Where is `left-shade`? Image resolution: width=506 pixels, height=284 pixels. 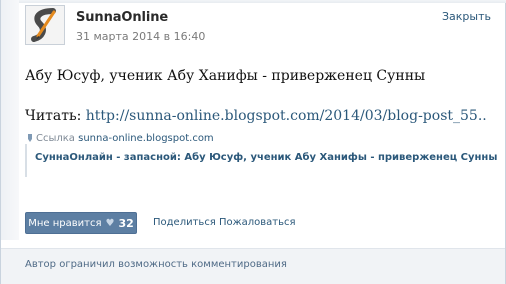 left-shade is located at coordinates (10, 120).